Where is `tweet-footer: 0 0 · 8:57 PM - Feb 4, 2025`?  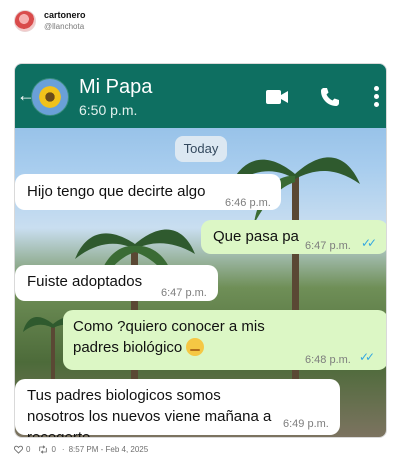
tweet-footer: 0 0 · 8:57 PM - Feb 4, 2025 is located at coordinates (83, 449).